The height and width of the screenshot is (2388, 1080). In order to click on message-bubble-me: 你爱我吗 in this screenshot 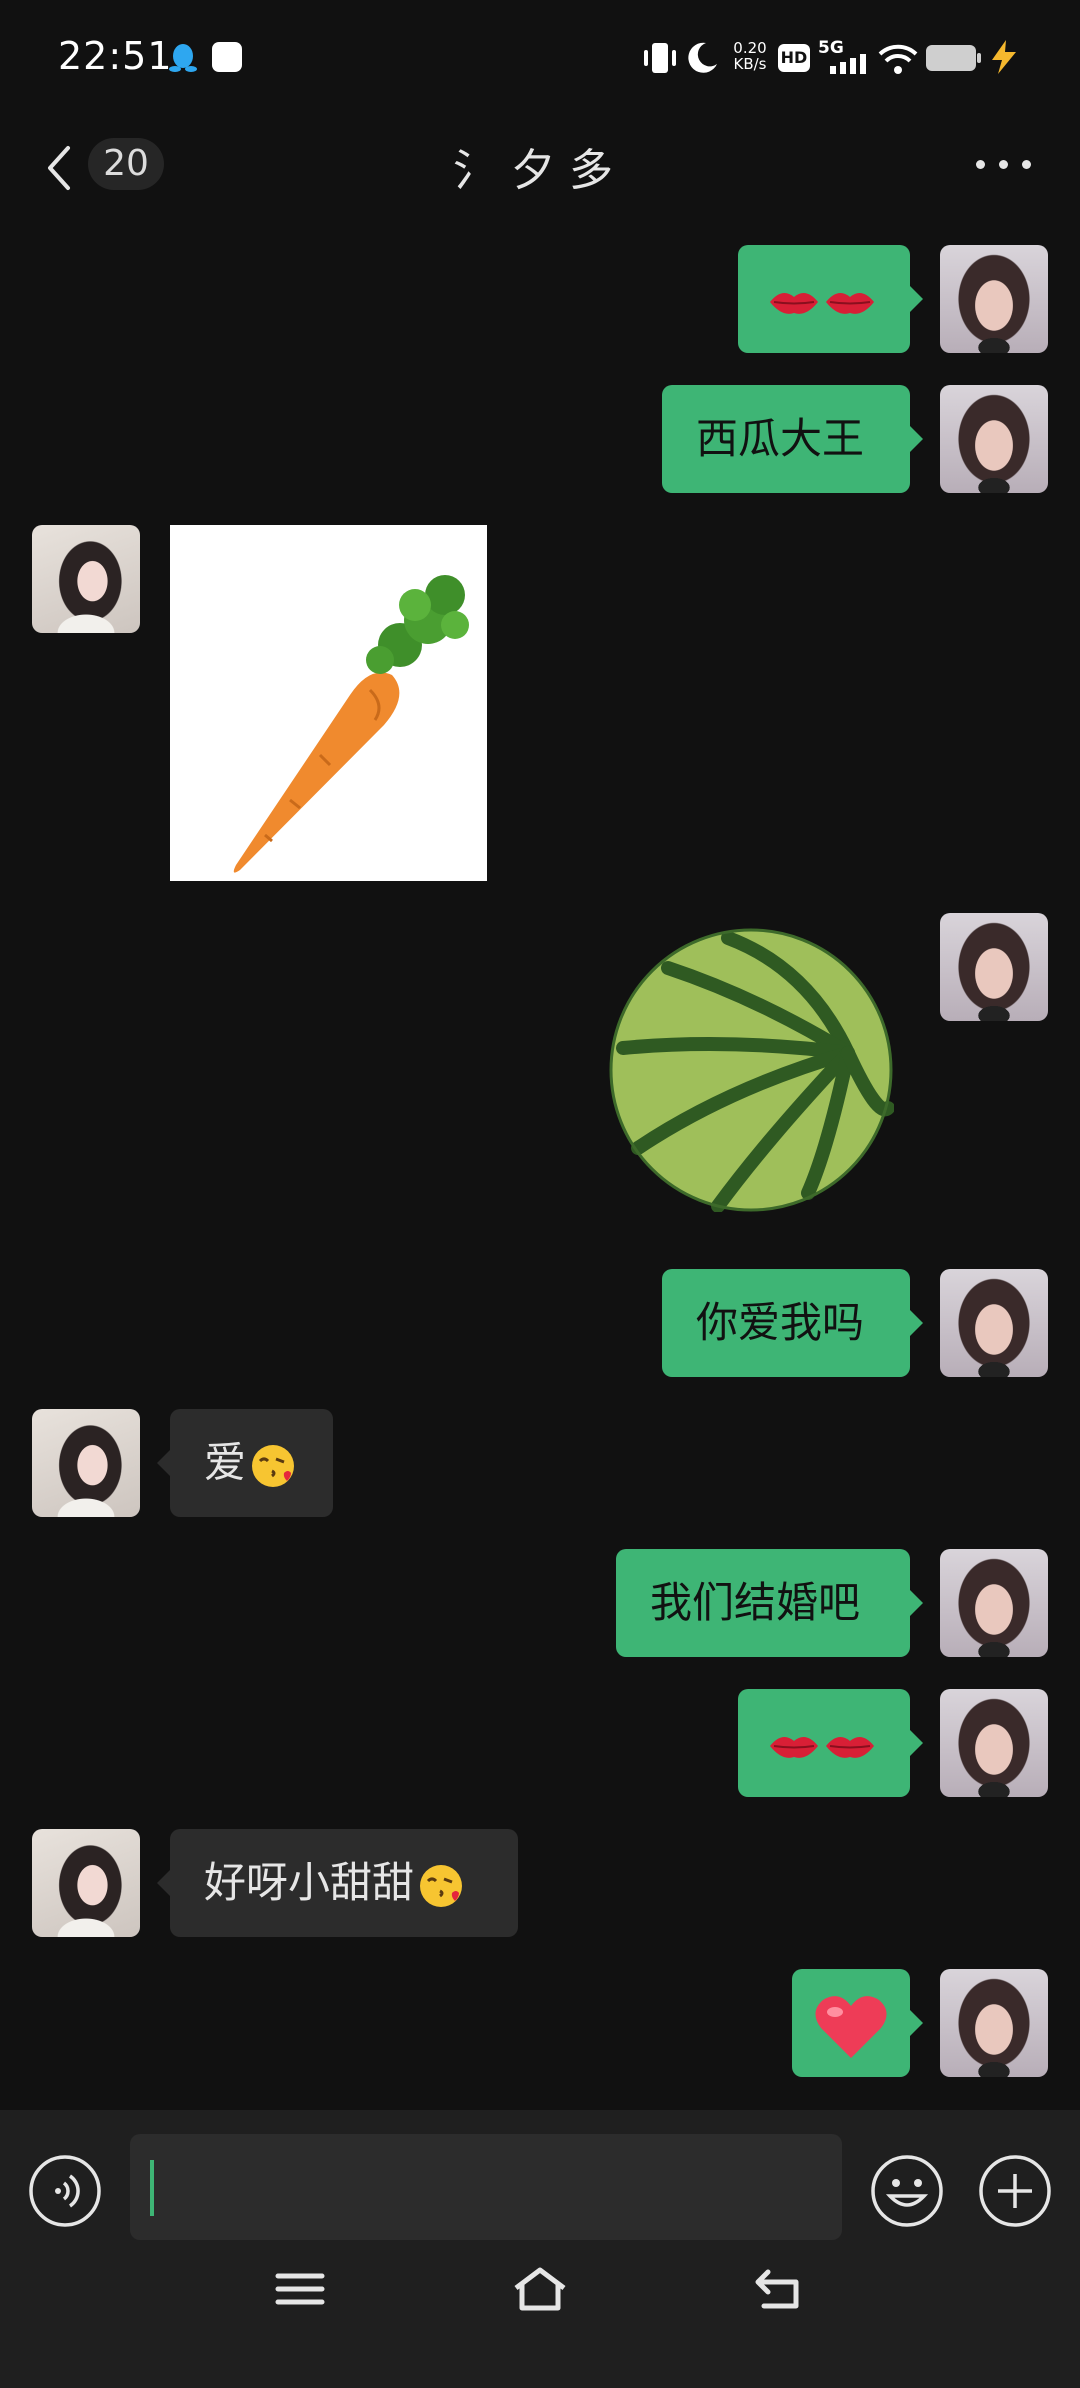, I will do `click(792, 1323)`.